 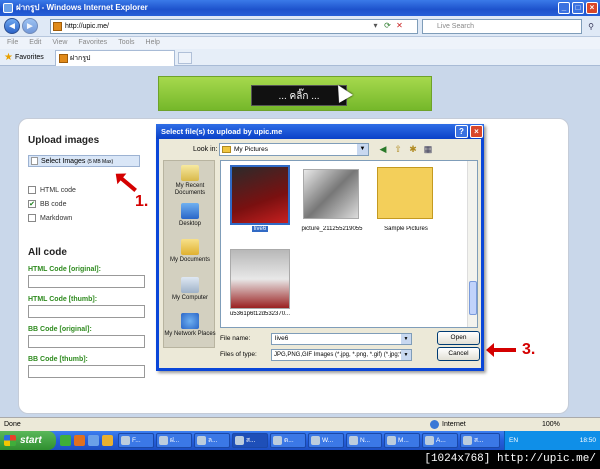 I want to click on back-icon: ◀, so click(x=383, y=149).